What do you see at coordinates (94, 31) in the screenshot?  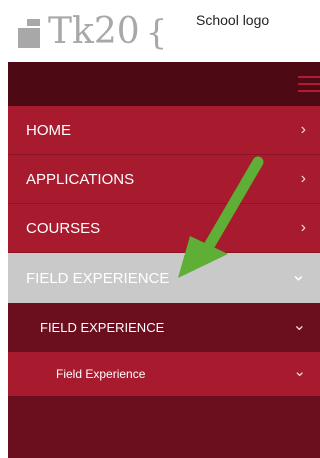 I see `logo-text: Tk20` at bounding box center [94, 31].